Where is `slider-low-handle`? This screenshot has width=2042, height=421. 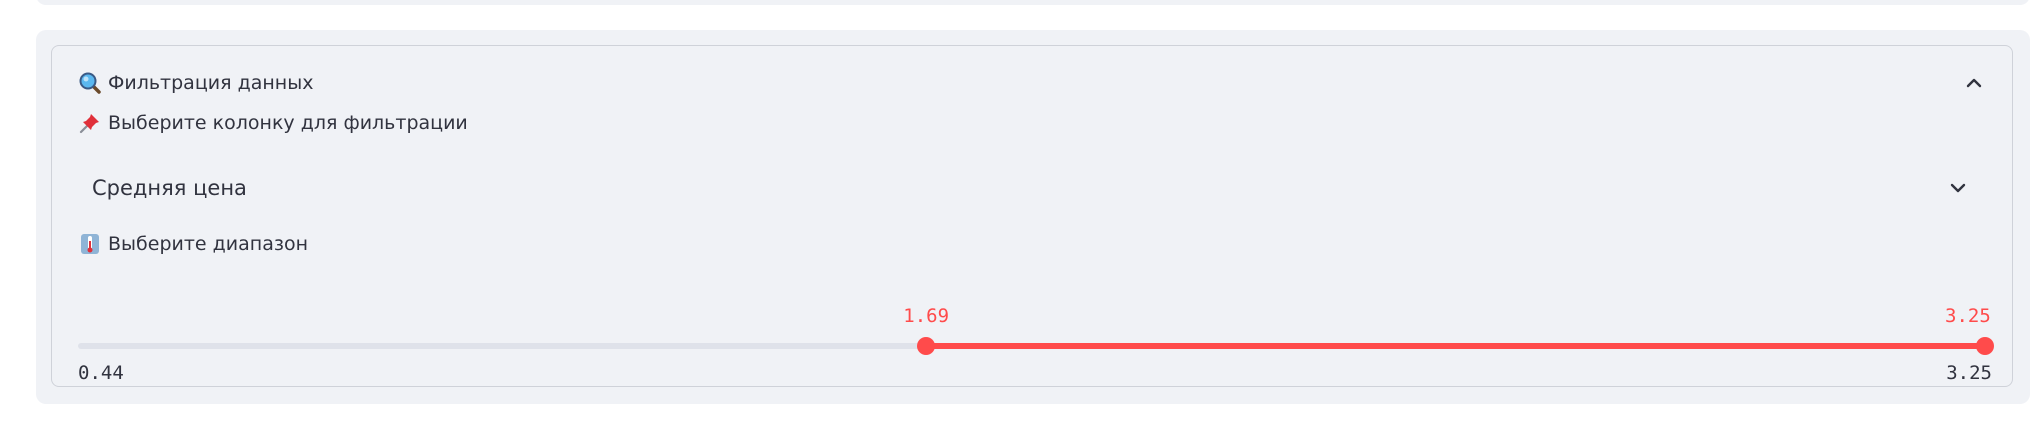 slider-low-handle is located at coordinates (926, 346).